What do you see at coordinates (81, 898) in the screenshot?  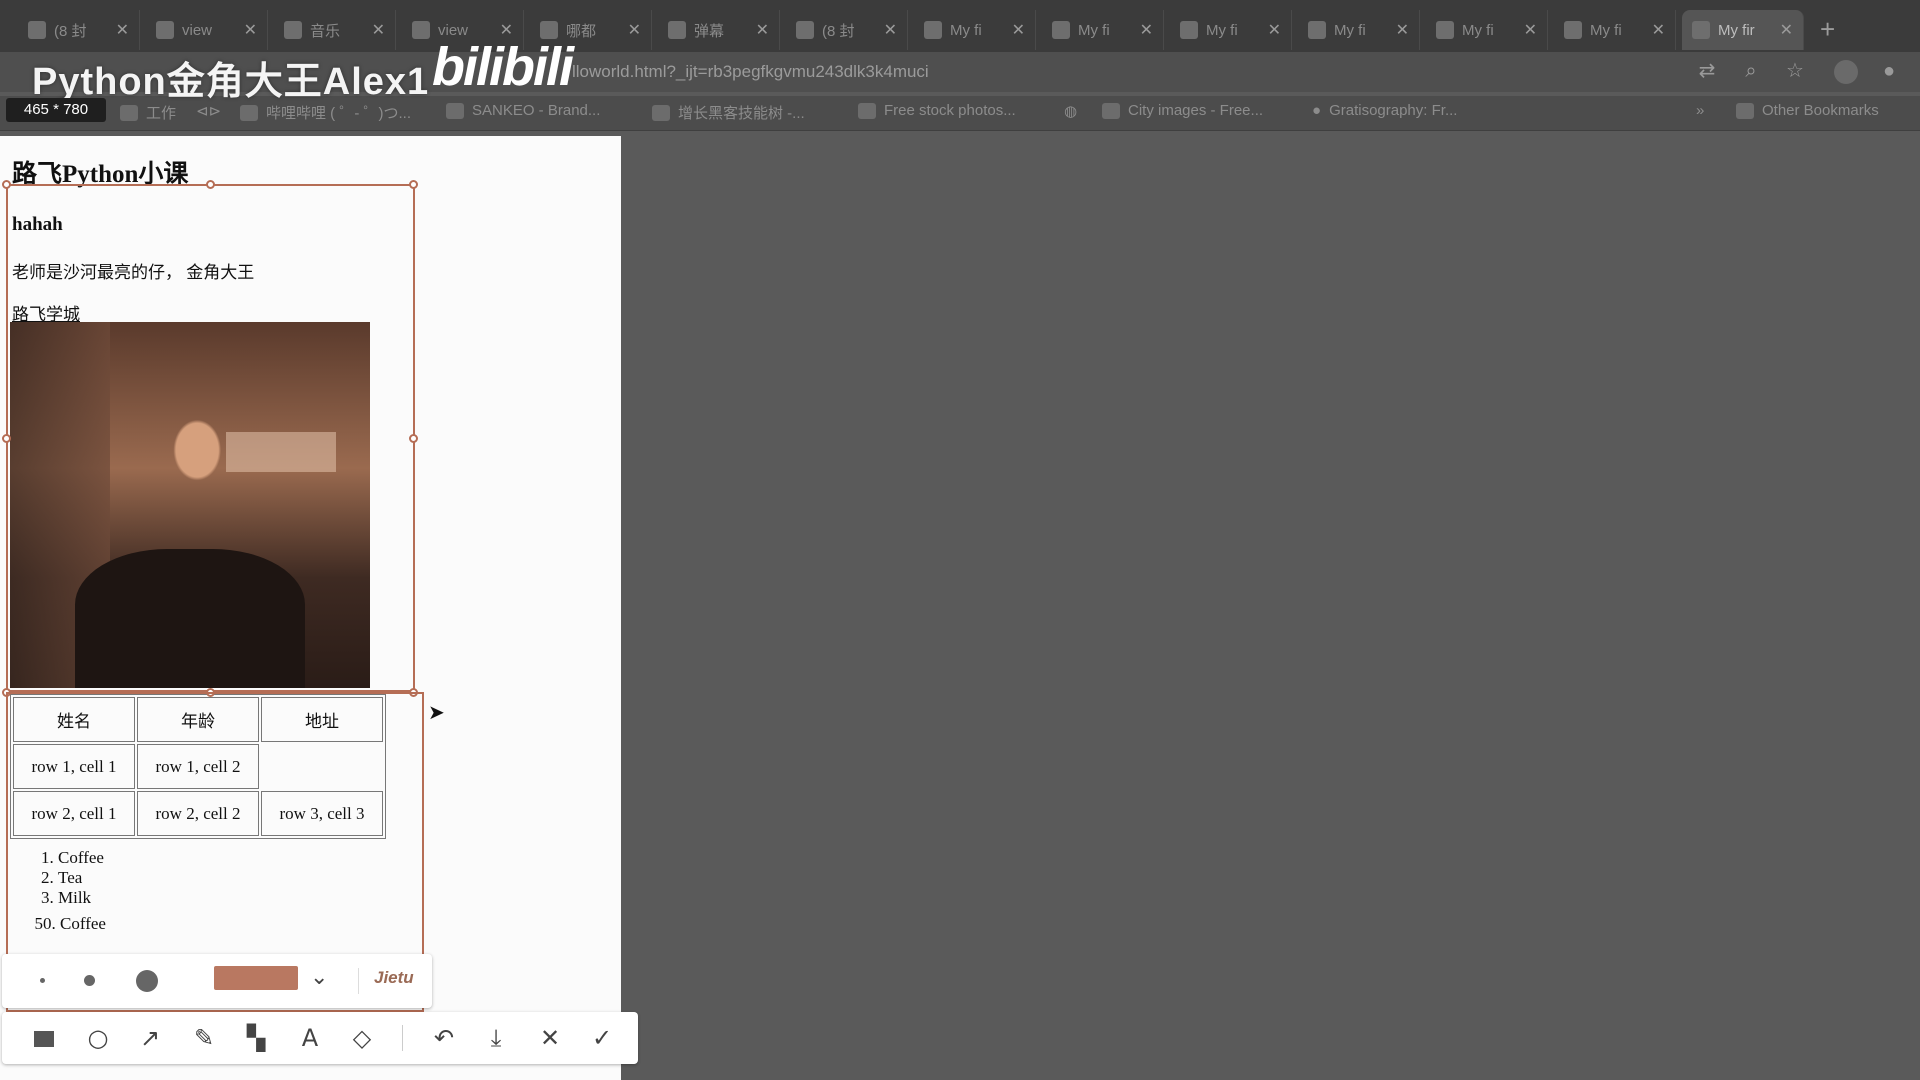 I see `list-item: Milk` at bounding box center [81, 898].